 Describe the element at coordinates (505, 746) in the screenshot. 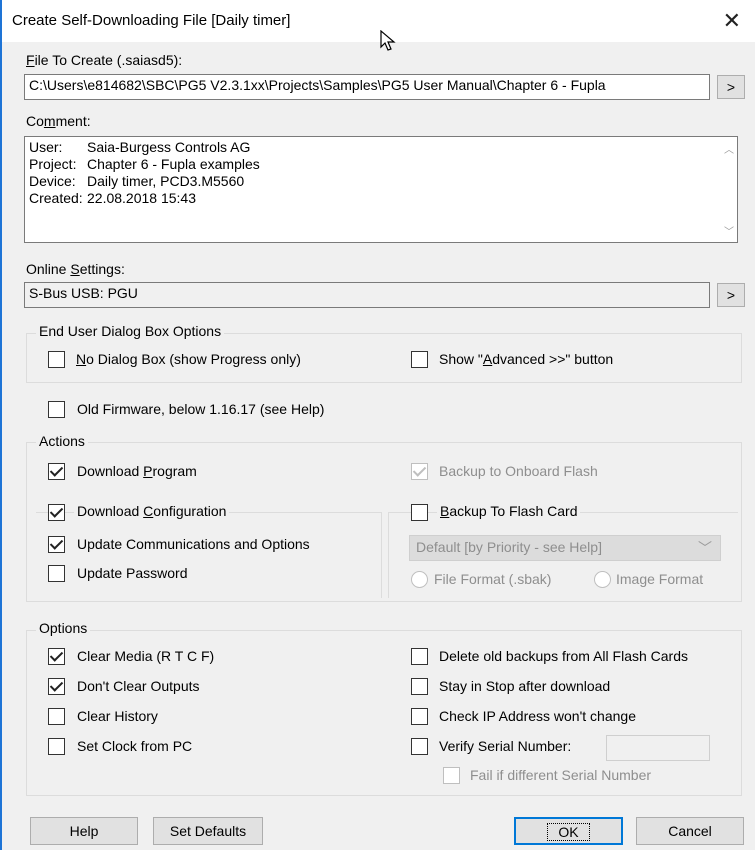

I see `verify-serial-label: Verify Serial Number:` at that location.